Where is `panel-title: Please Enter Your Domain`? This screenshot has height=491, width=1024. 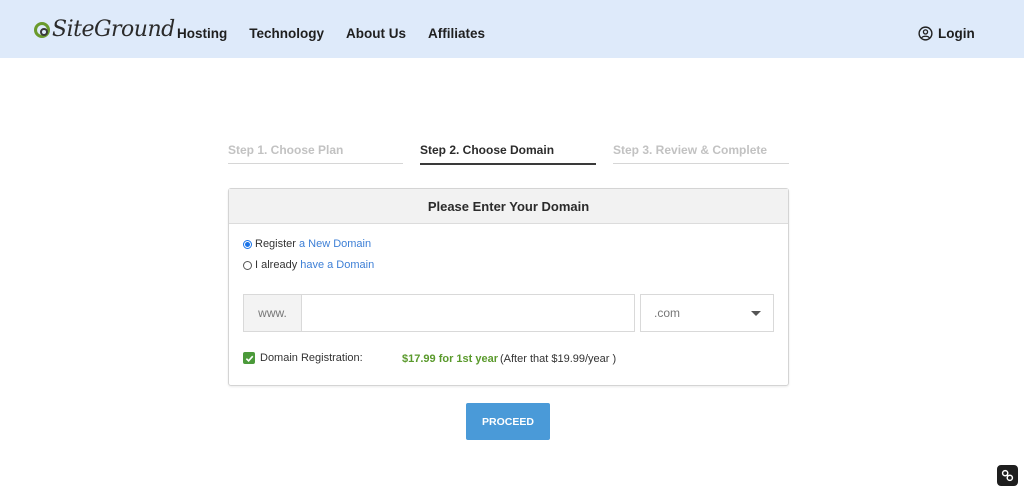 panel-title: Please Enter Your Domain is located at coordinates (508, 206).